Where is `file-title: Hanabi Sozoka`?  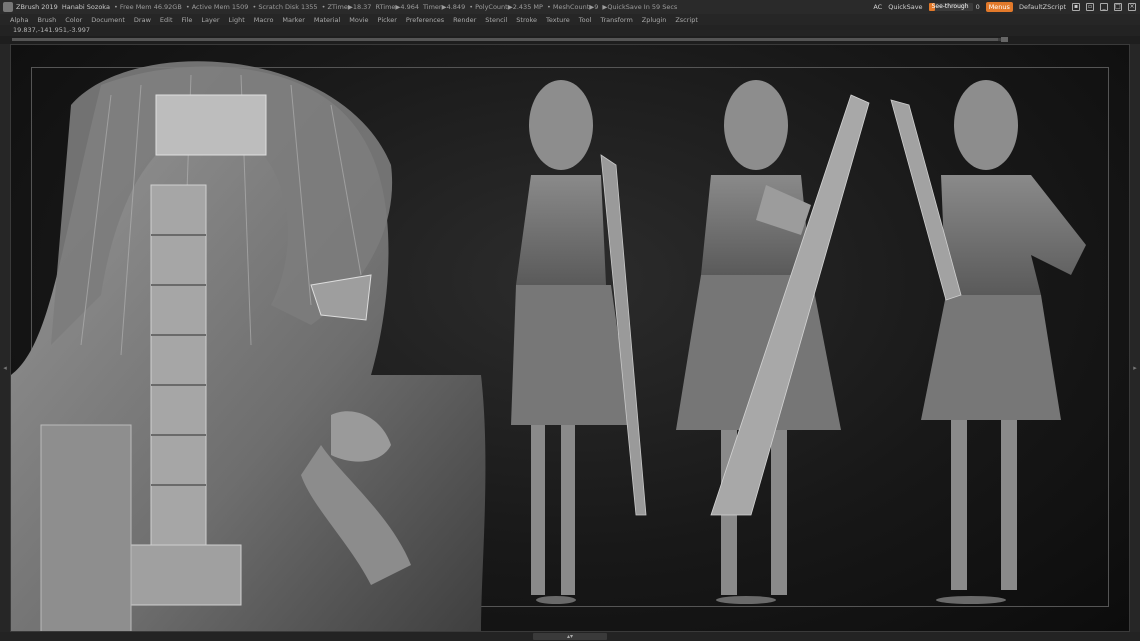
file-title: Hanabi Sozoka is located at coordinates (85, 7).